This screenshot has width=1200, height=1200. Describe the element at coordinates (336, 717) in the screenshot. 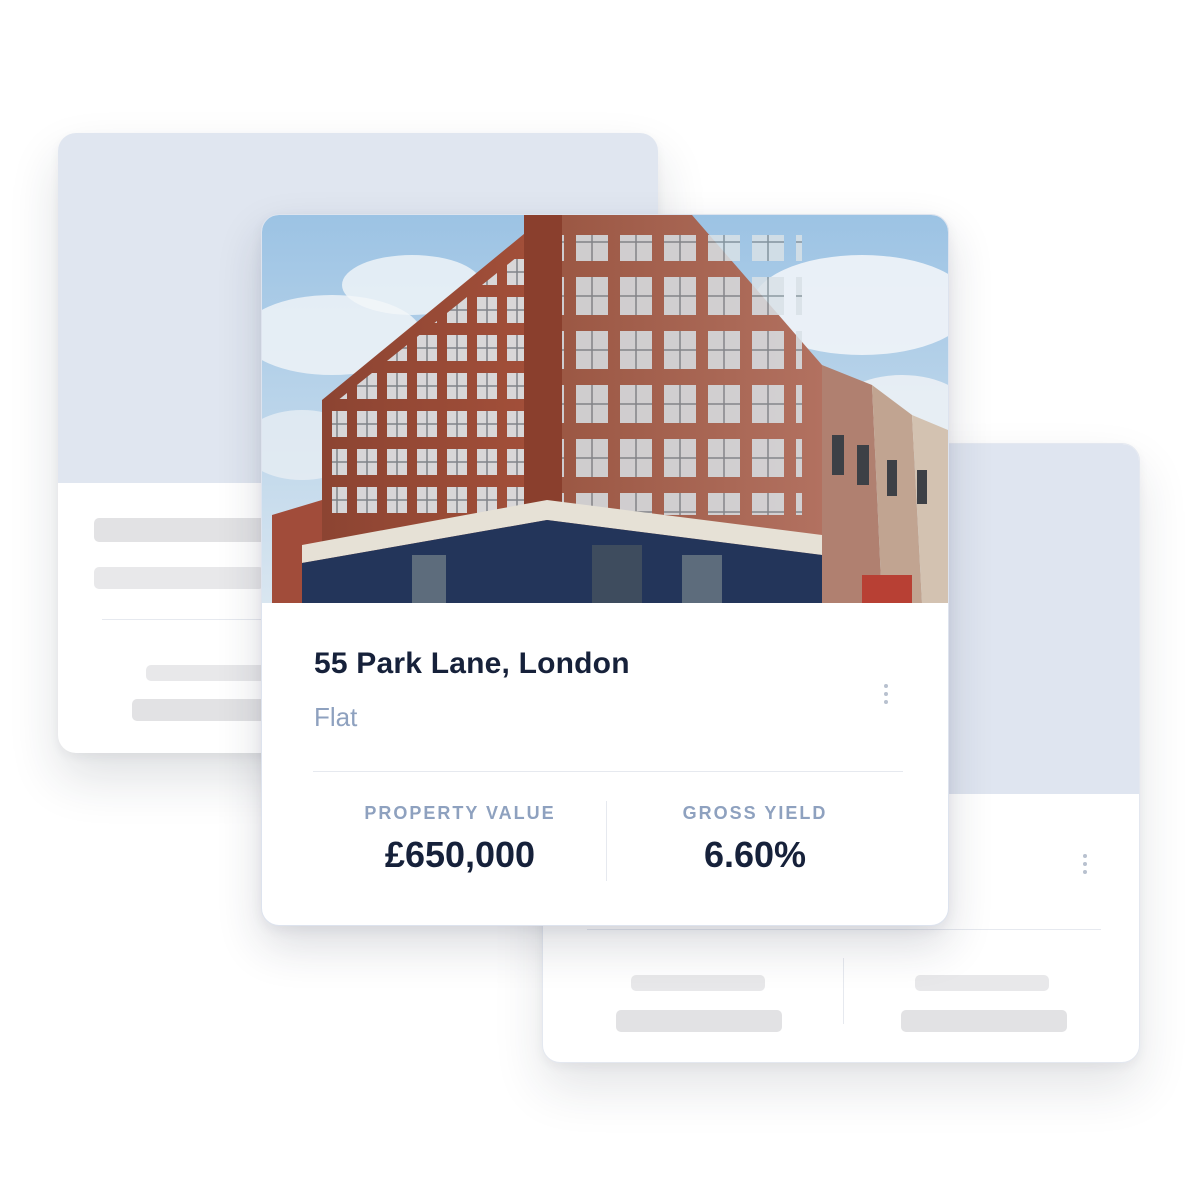

I see `property-type: Flat` at that location.